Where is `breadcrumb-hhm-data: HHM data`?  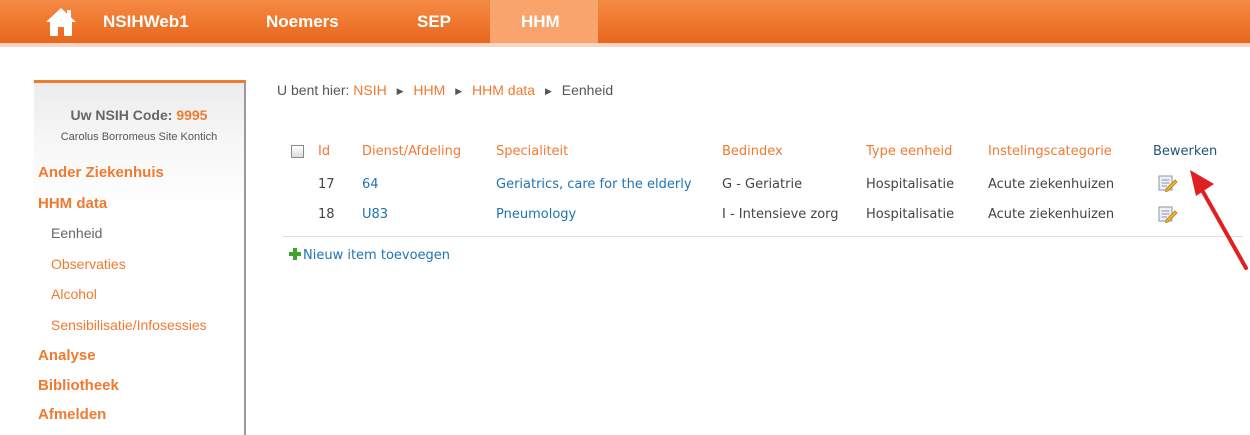
breadcrumb-hhm-data: HHM data is located at coordinates (503, 90).